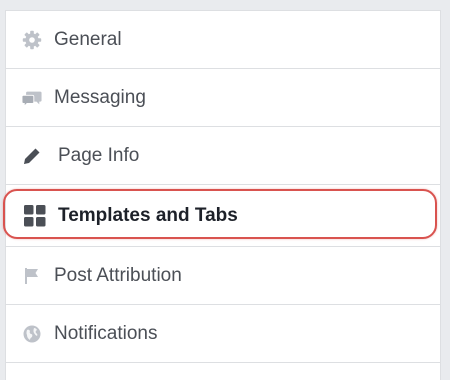 Image resolution: width=450 pixels, height=380 pixels. Describe the element at coordinates (223, 156) in the screenshot. I see `sidebar-item-page-info: Page Info` at that location.